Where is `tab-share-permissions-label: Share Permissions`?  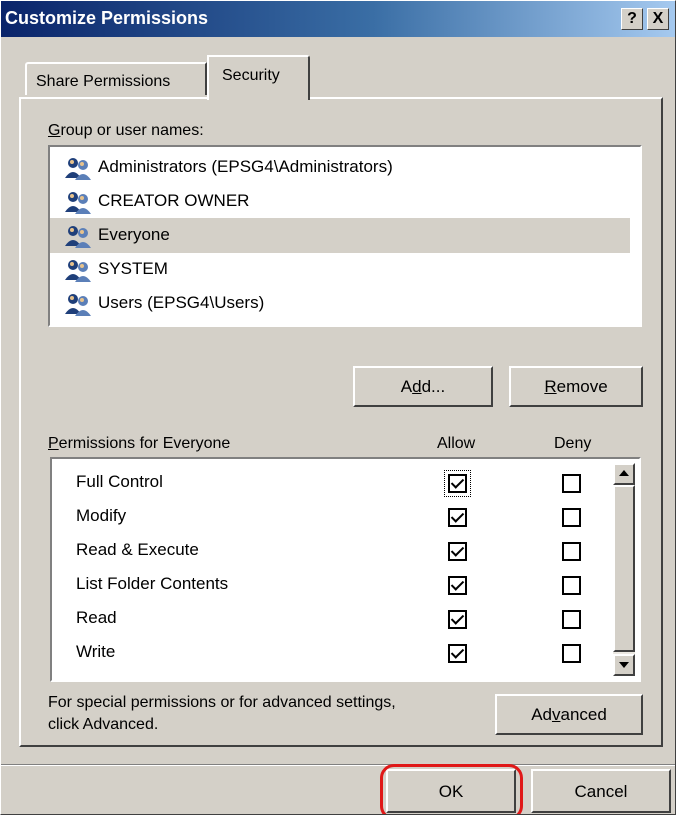 tab-share-permissions-label: Share Permissions is located at coordinates (103, 81).